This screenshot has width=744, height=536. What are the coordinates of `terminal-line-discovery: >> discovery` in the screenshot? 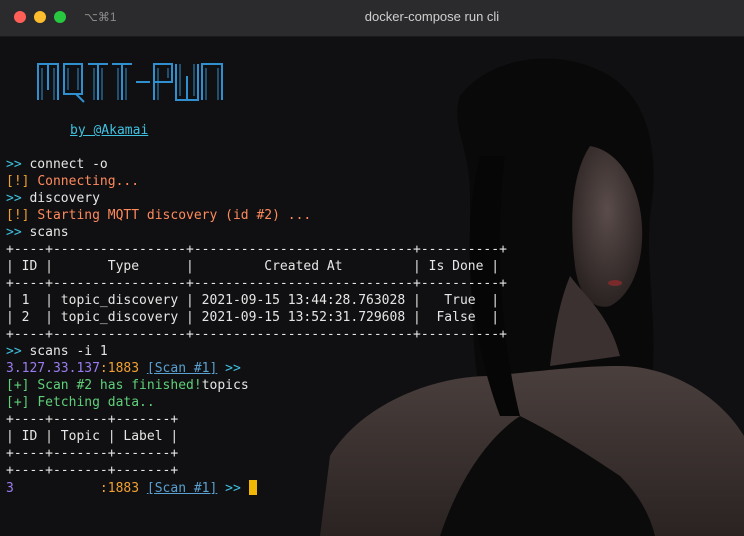 It's located at (53, 198).